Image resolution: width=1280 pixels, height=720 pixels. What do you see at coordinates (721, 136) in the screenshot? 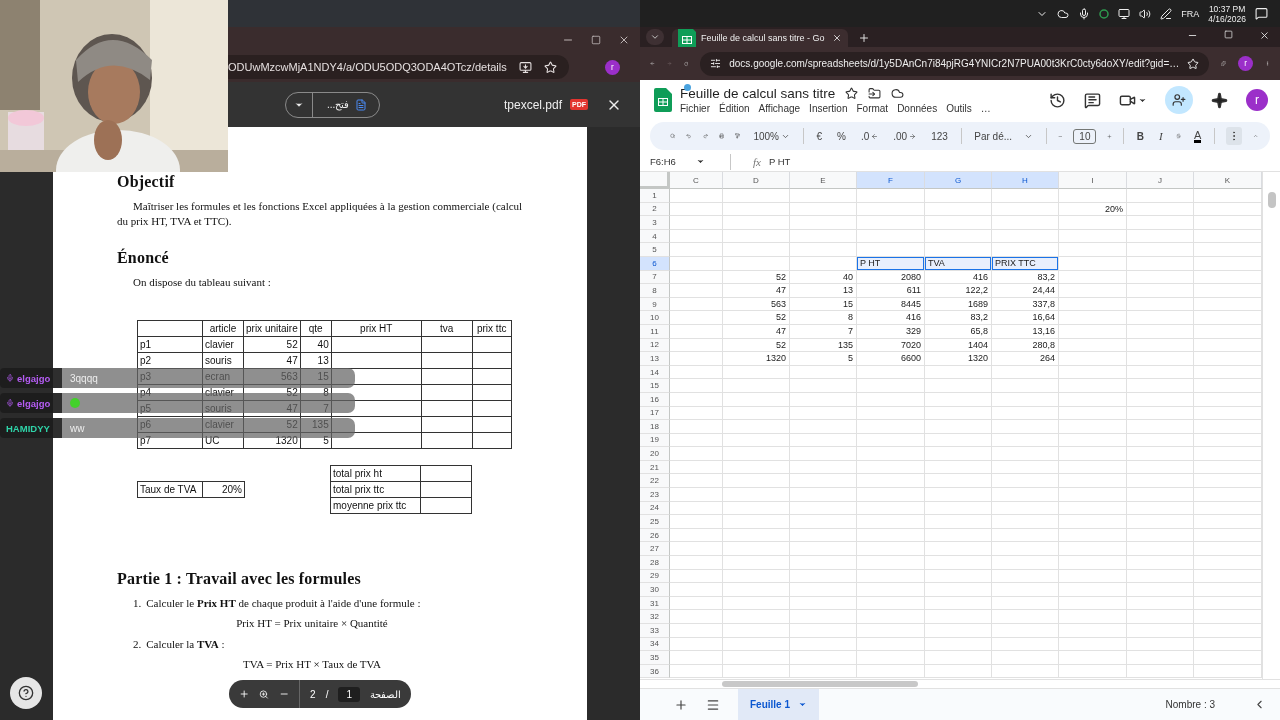
I see `print-icon` at bounding box center [721, 136].